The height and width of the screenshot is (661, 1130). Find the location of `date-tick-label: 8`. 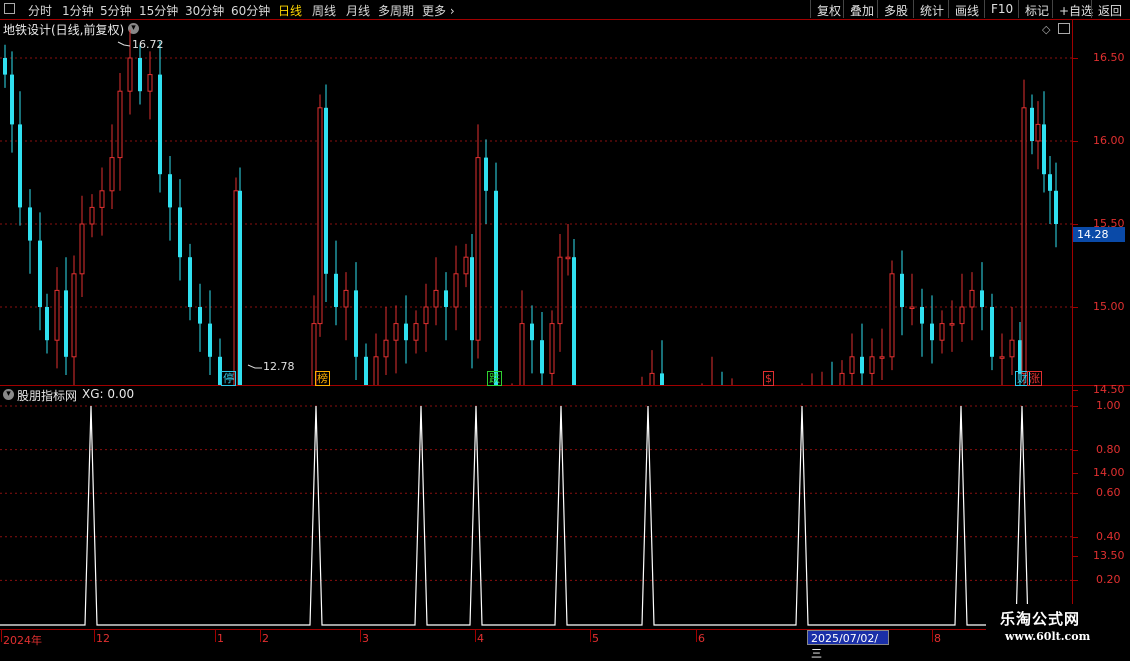

date-tick-label: 8 is located at coordinates (937, 638).